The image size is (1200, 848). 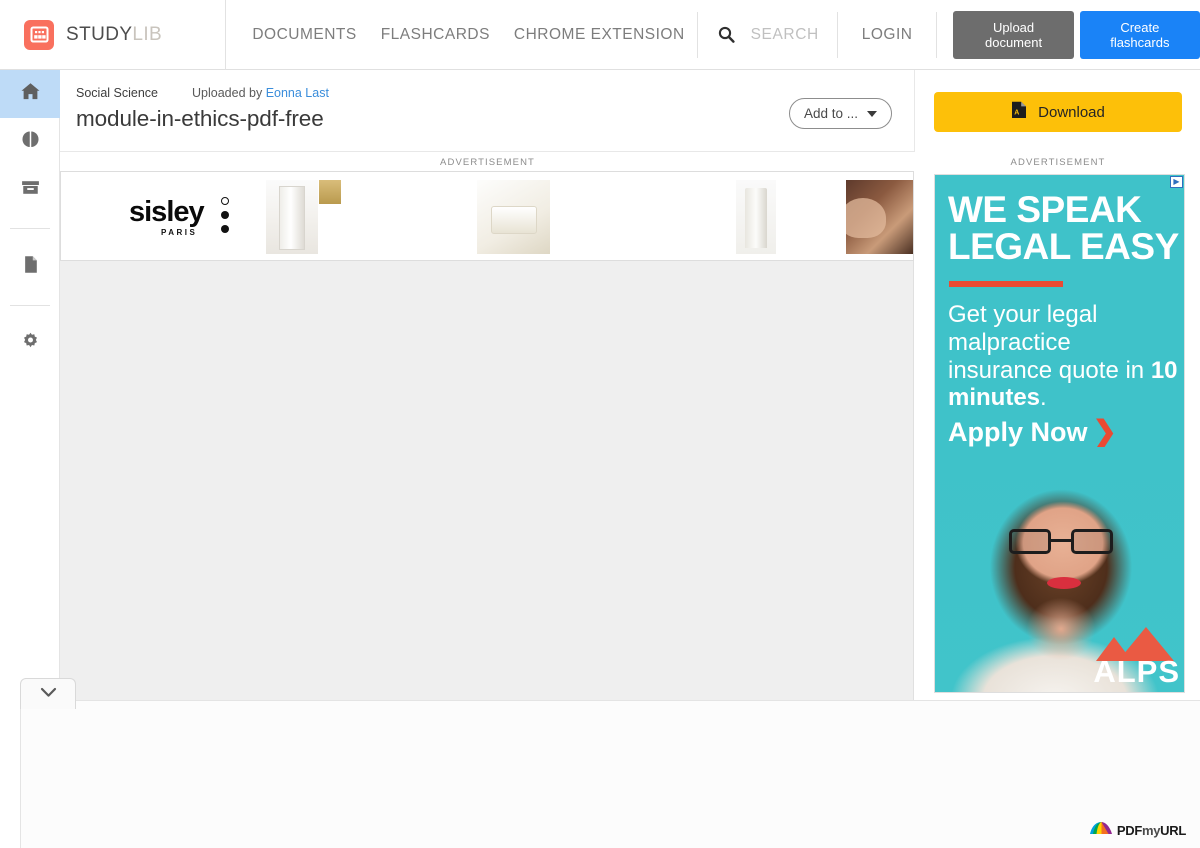 I want to click on apply-now-cta: Apply Now ❯, so click(x=1032, y=432).